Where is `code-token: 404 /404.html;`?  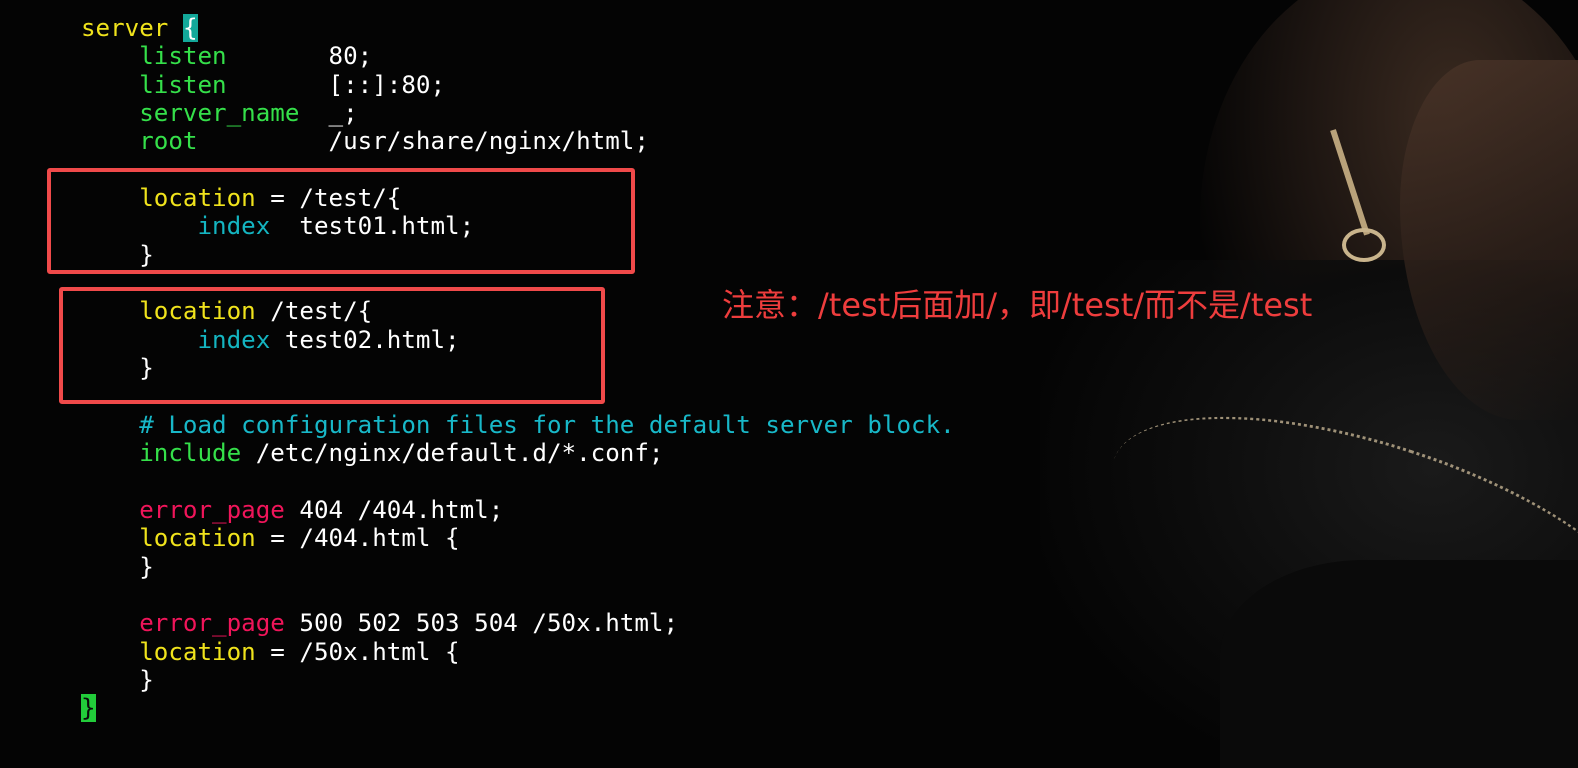
code-token: 404 /404.html; is located at coordinates (394, 509).